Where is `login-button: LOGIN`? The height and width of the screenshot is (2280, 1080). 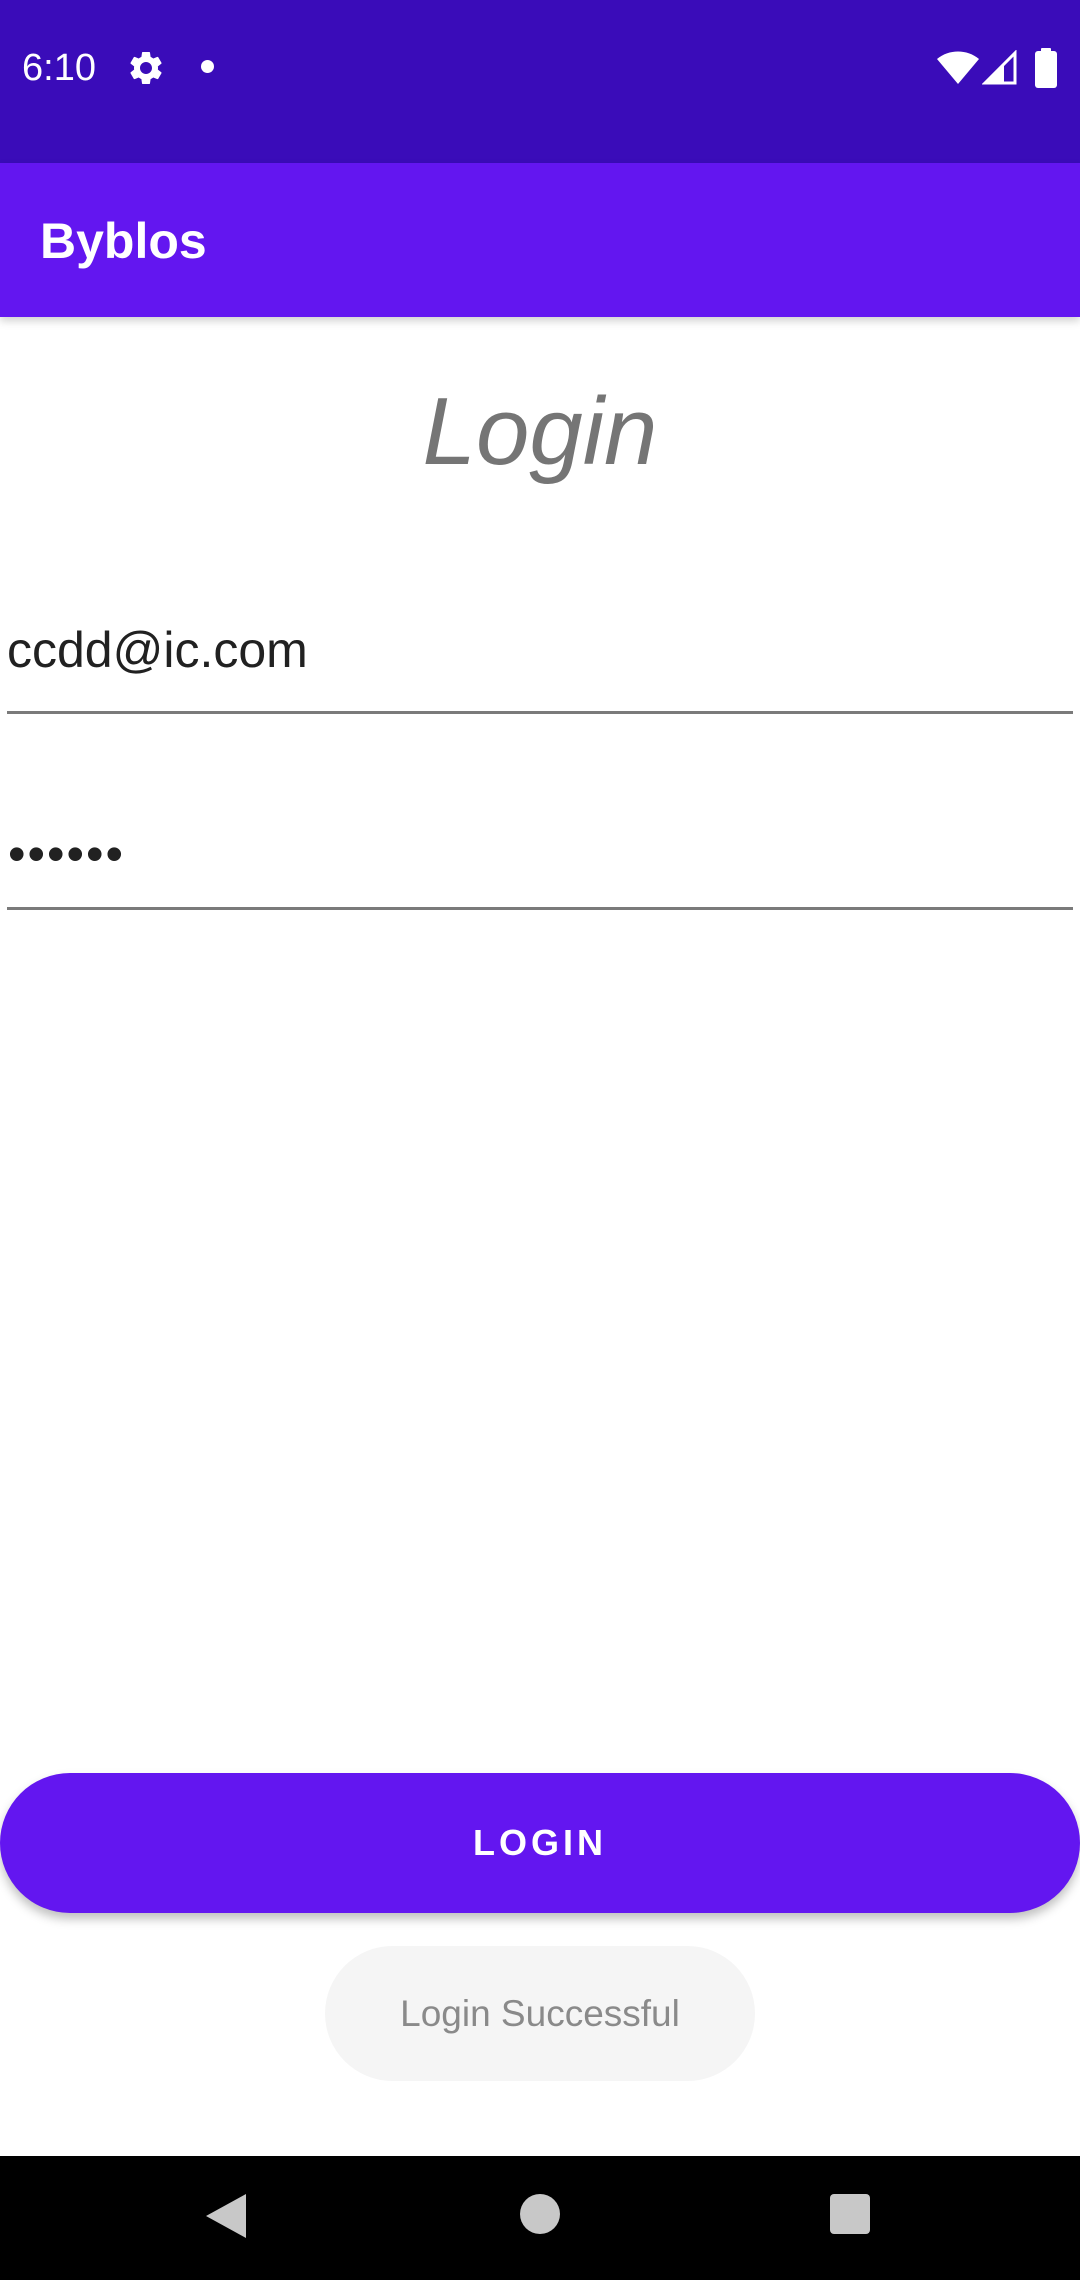
login-button: LOGIN is located at coordinates (540, 1843).